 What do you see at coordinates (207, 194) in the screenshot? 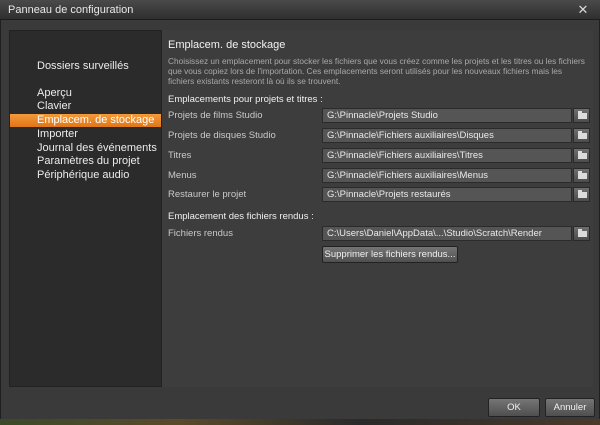
I see `row-label-restaurer-projet: Restaurer le projet` at bounding box center [207, 194].